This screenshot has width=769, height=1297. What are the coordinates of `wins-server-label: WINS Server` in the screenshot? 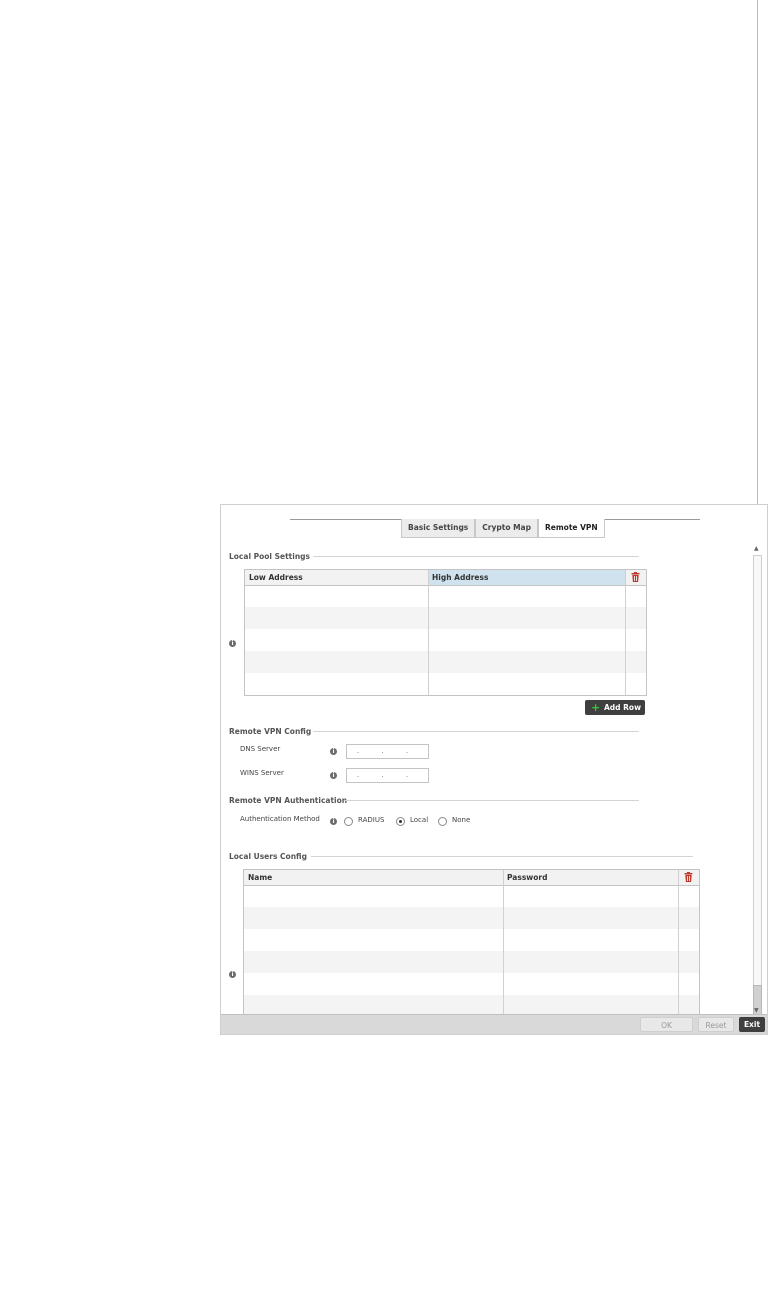 It's located at (262, 773).